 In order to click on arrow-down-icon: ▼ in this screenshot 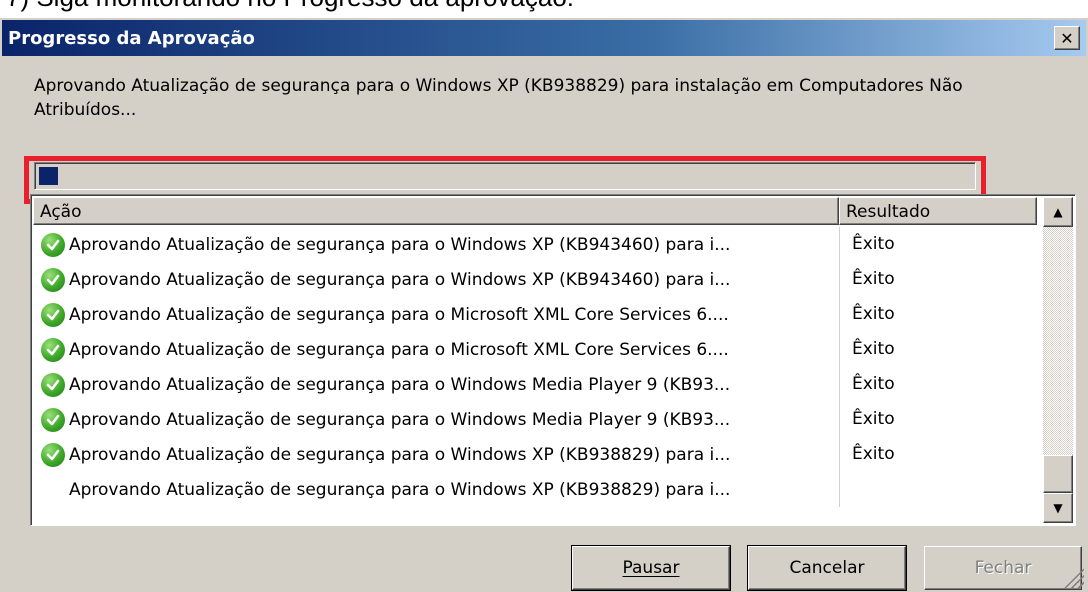, I will do `click(1058, 508)`.